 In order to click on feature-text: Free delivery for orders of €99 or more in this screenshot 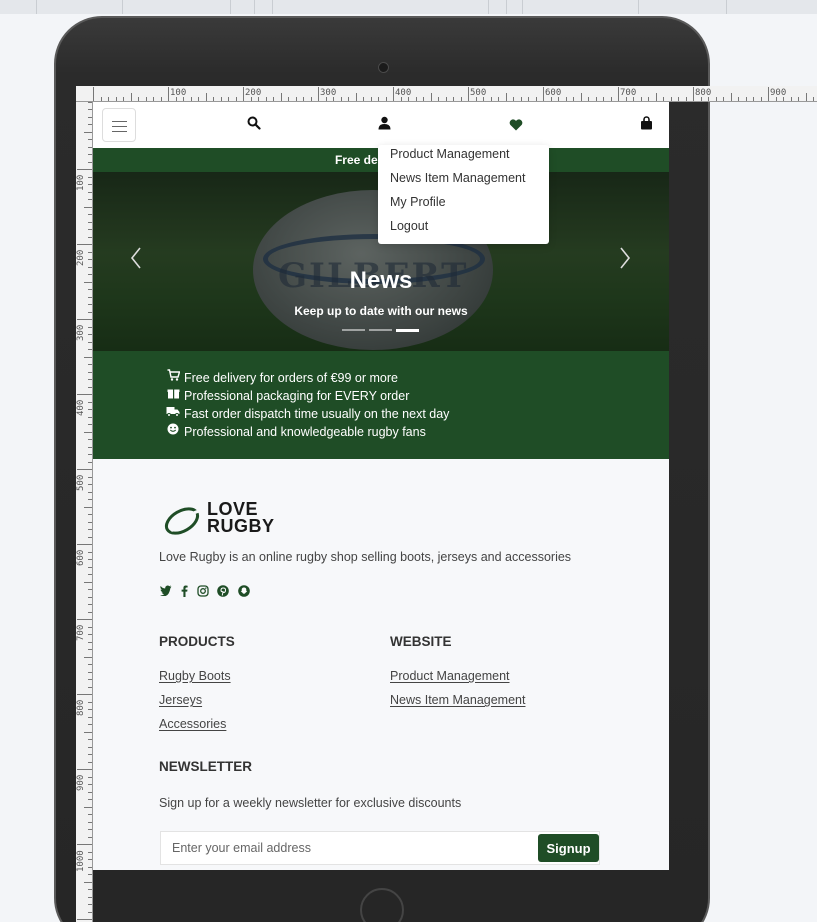, I will do `click(291, 378)`.